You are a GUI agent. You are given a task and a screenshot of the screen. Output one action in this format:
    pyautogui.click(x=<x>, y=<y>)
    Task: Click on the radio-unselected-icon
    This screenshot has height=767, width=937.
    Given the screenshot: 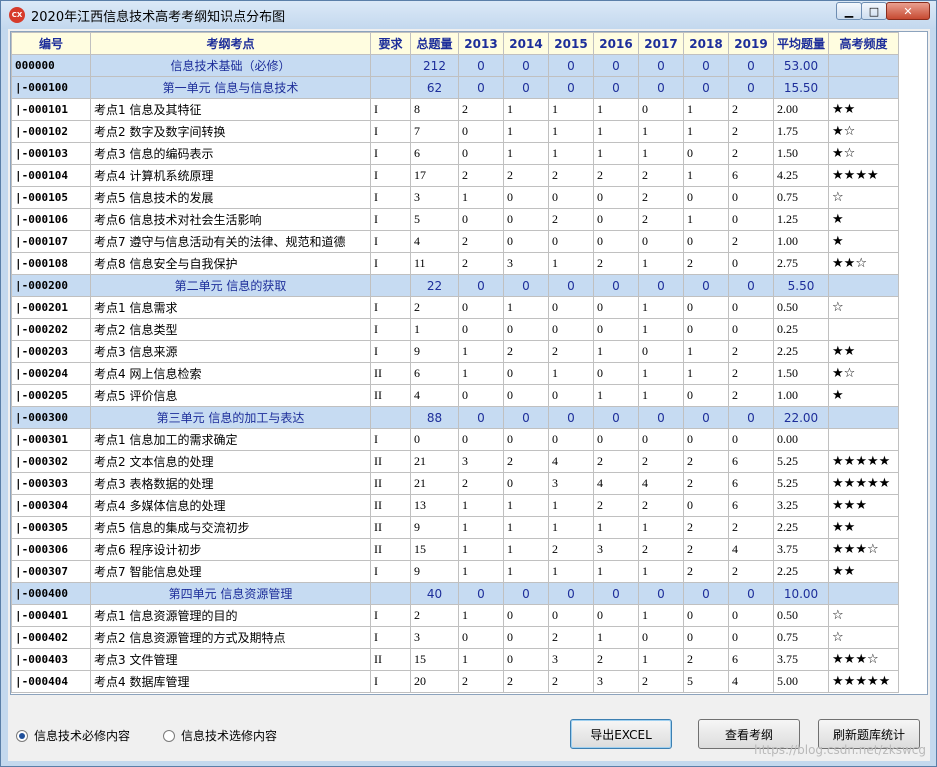 What is the action you would take?
    pyautogui.click(x=169, y=735)
    